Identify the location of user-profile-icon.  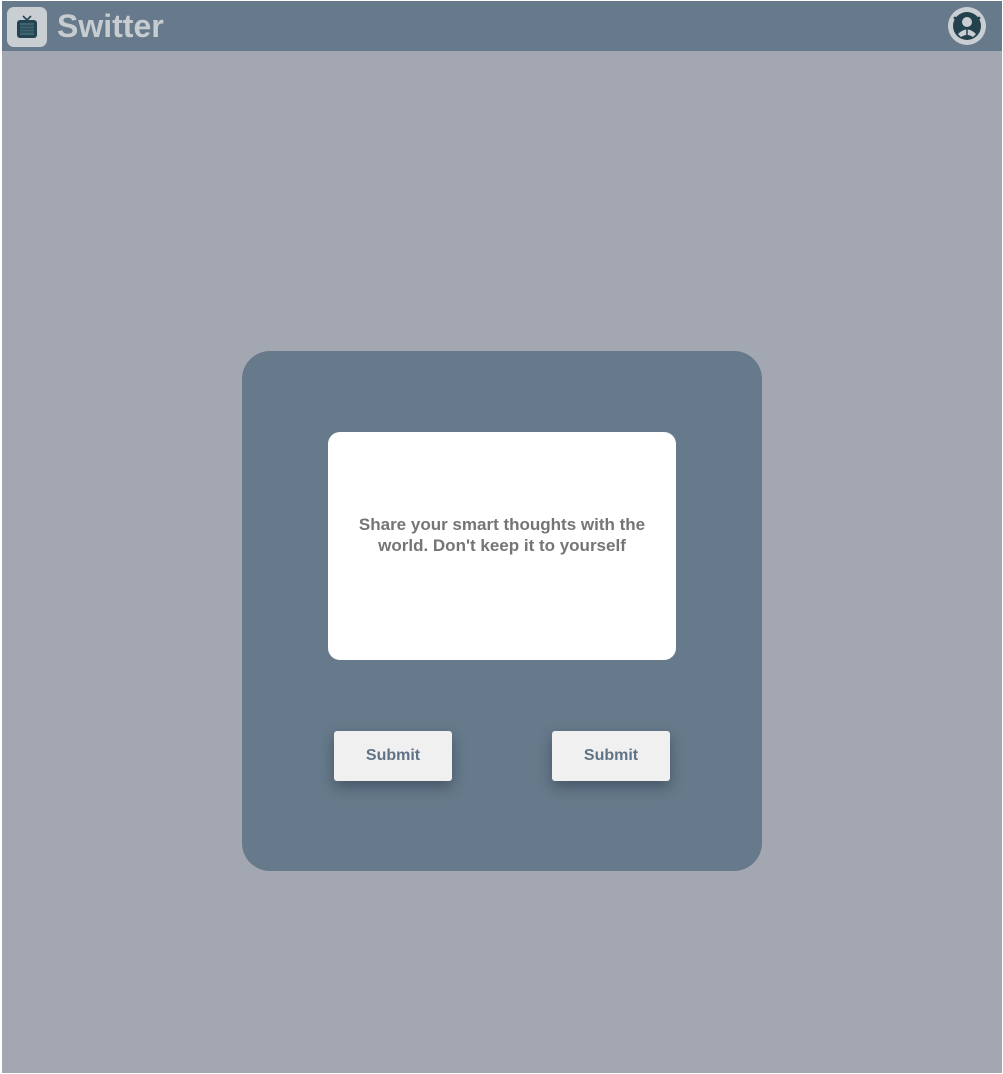
(967, 26).